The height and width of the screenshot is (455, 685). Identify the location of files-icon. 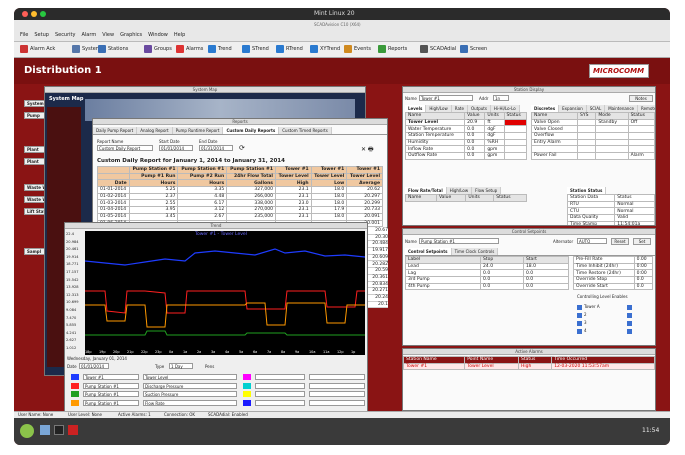
(45, 430).